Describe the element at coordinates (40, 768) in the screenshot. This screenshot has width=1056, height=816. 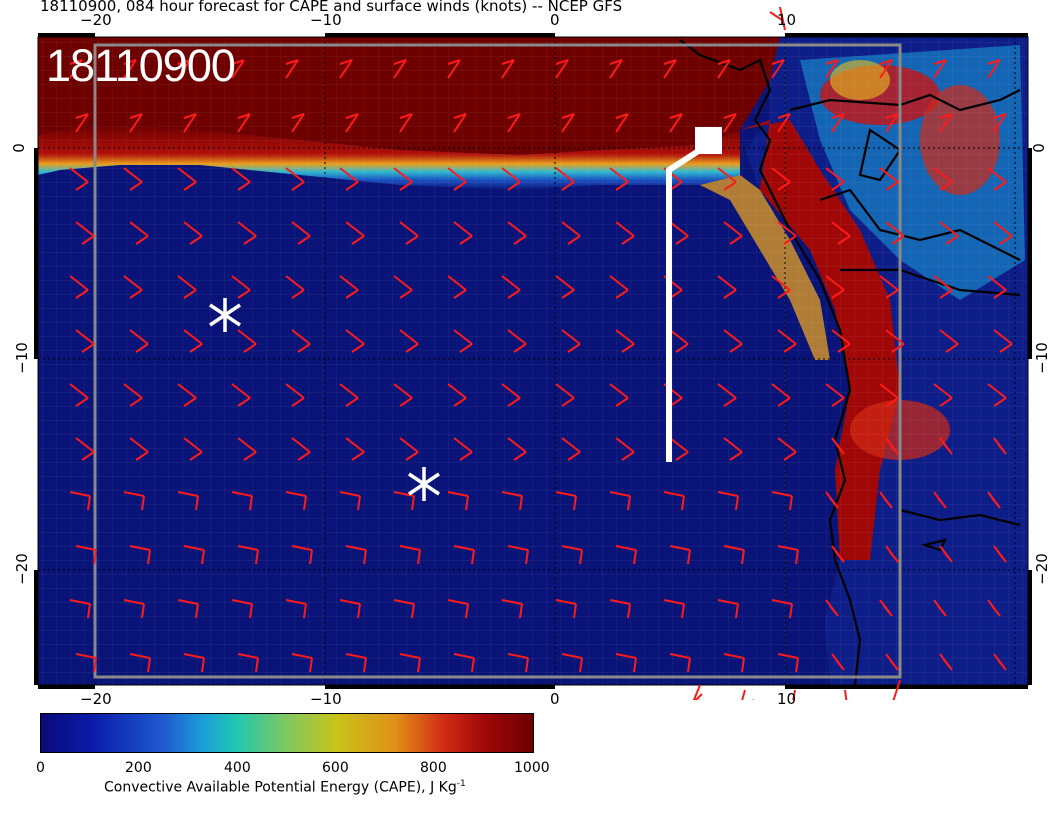
I see `colorbar-tick: 0` at that location.